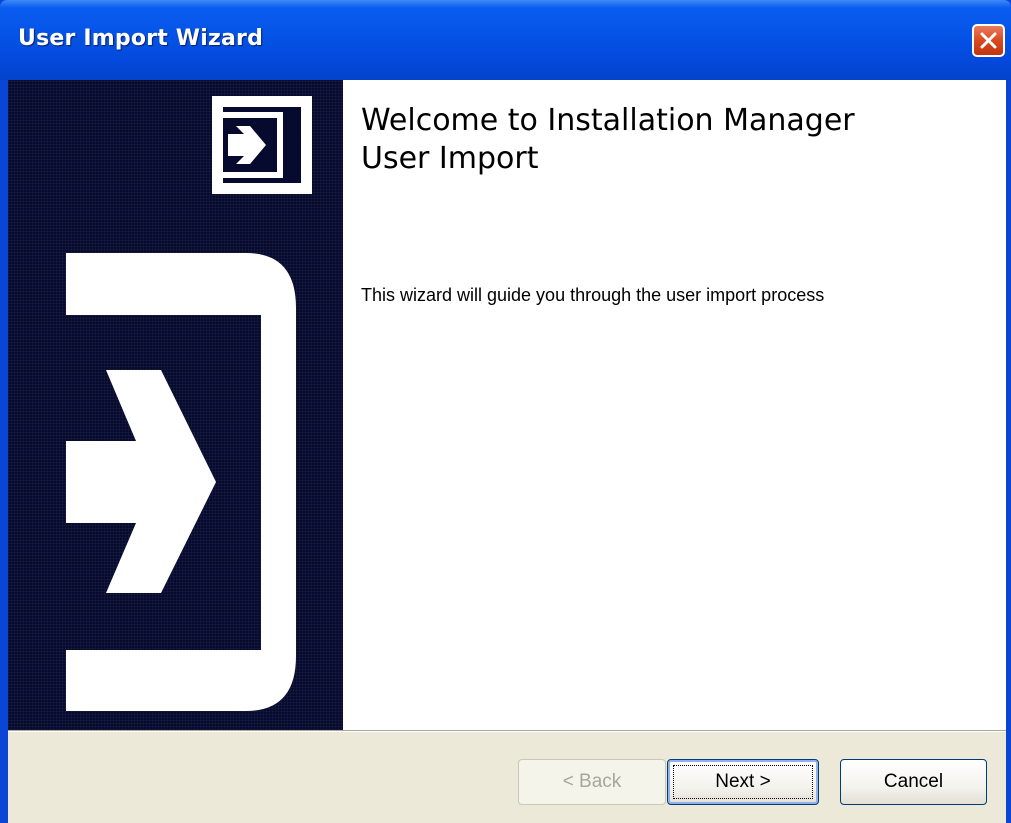 This screenshot has width=1011, height=823. I want to click on import-arrow-icon, so click(262, 145).